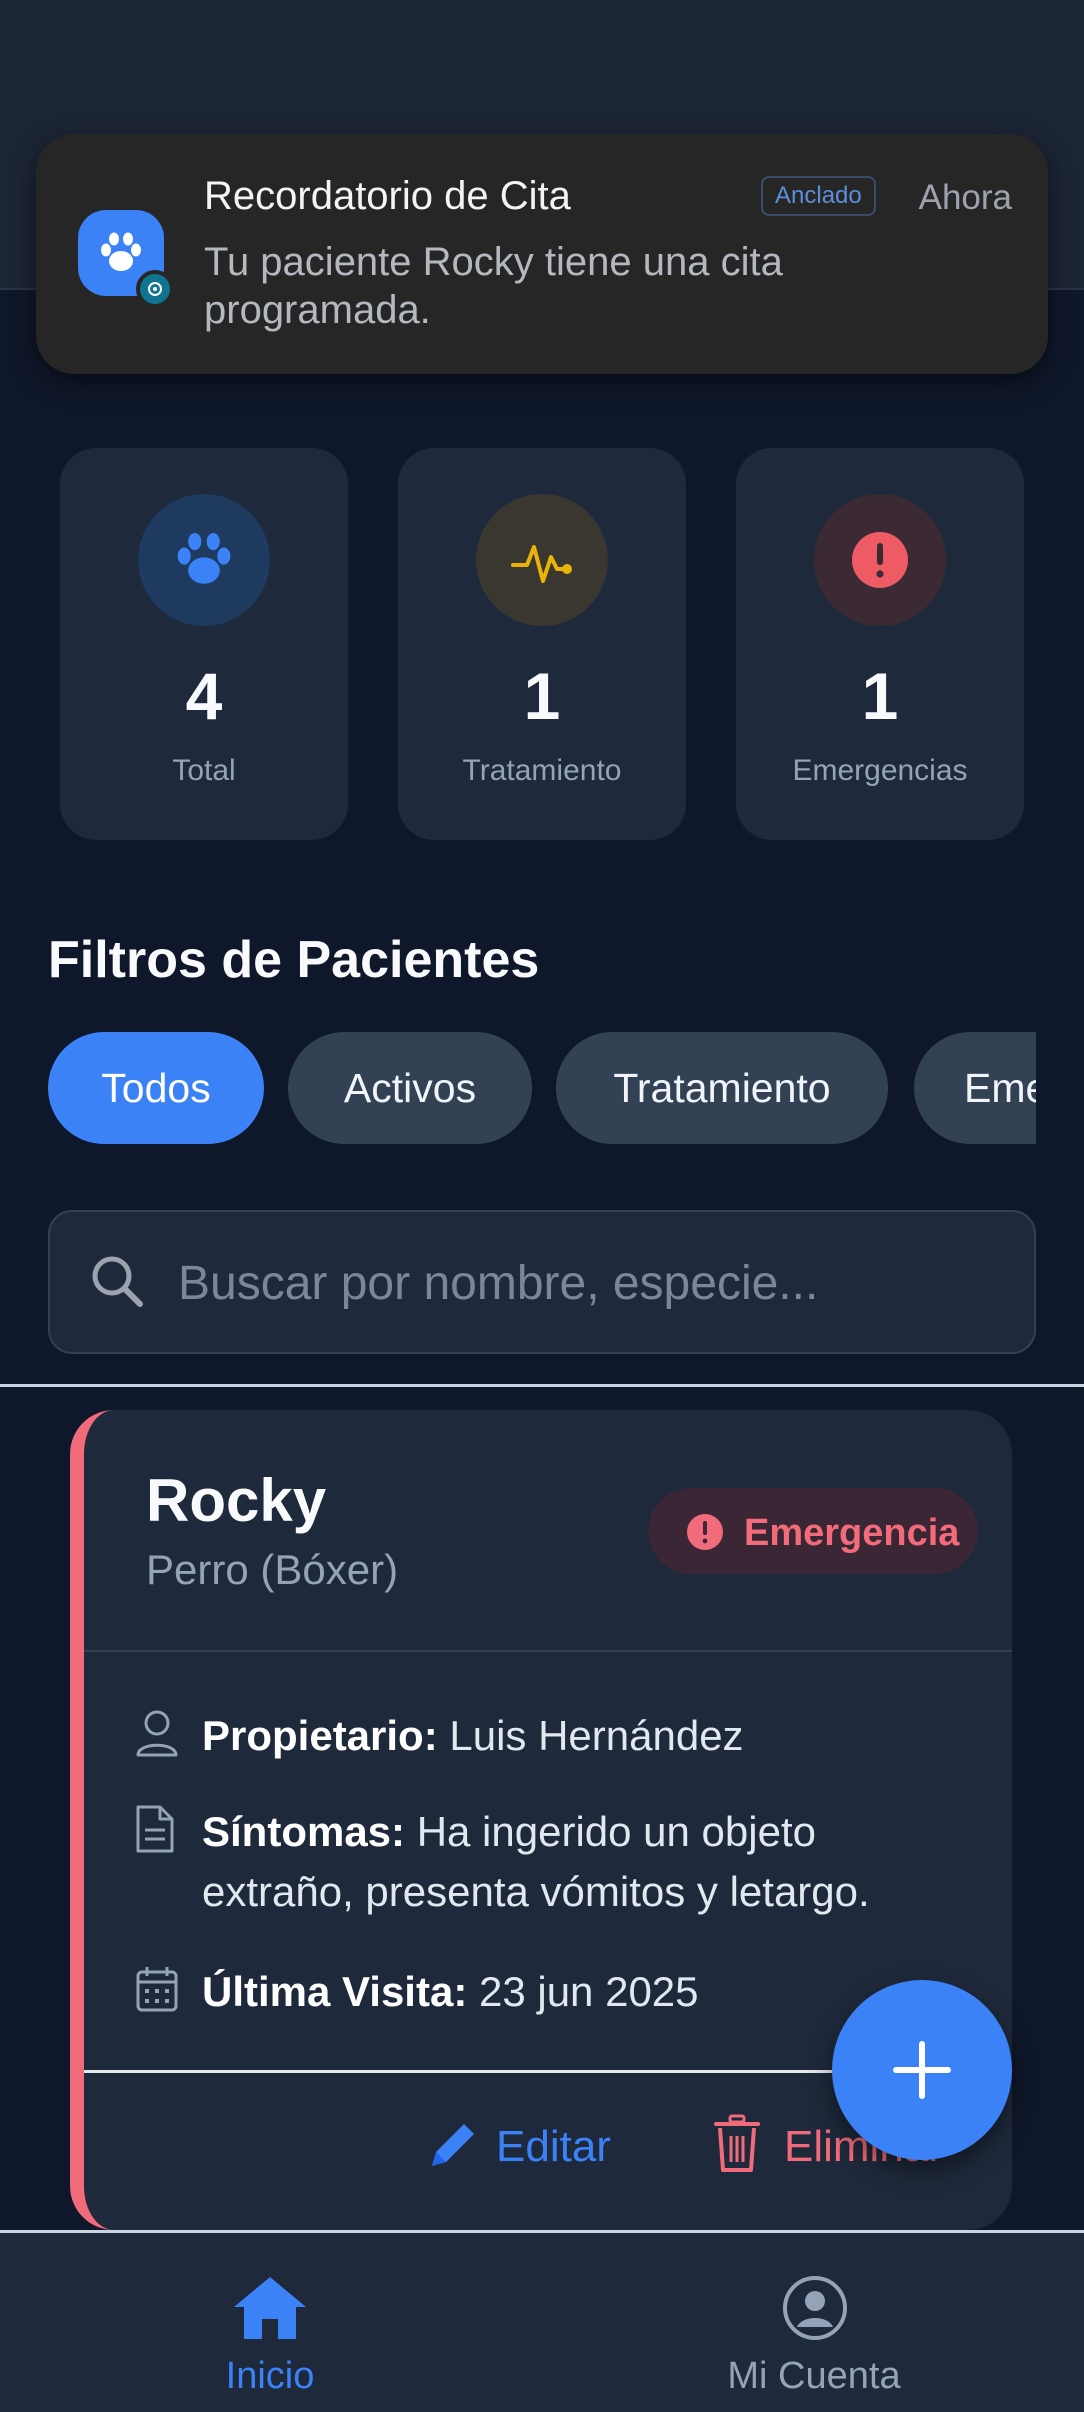 This screenshot has height=2412, width=1084. What do you see at coordinates (270, 2308) in the screenshot?
I see `home-icon` at bounding box center [270, 2308].